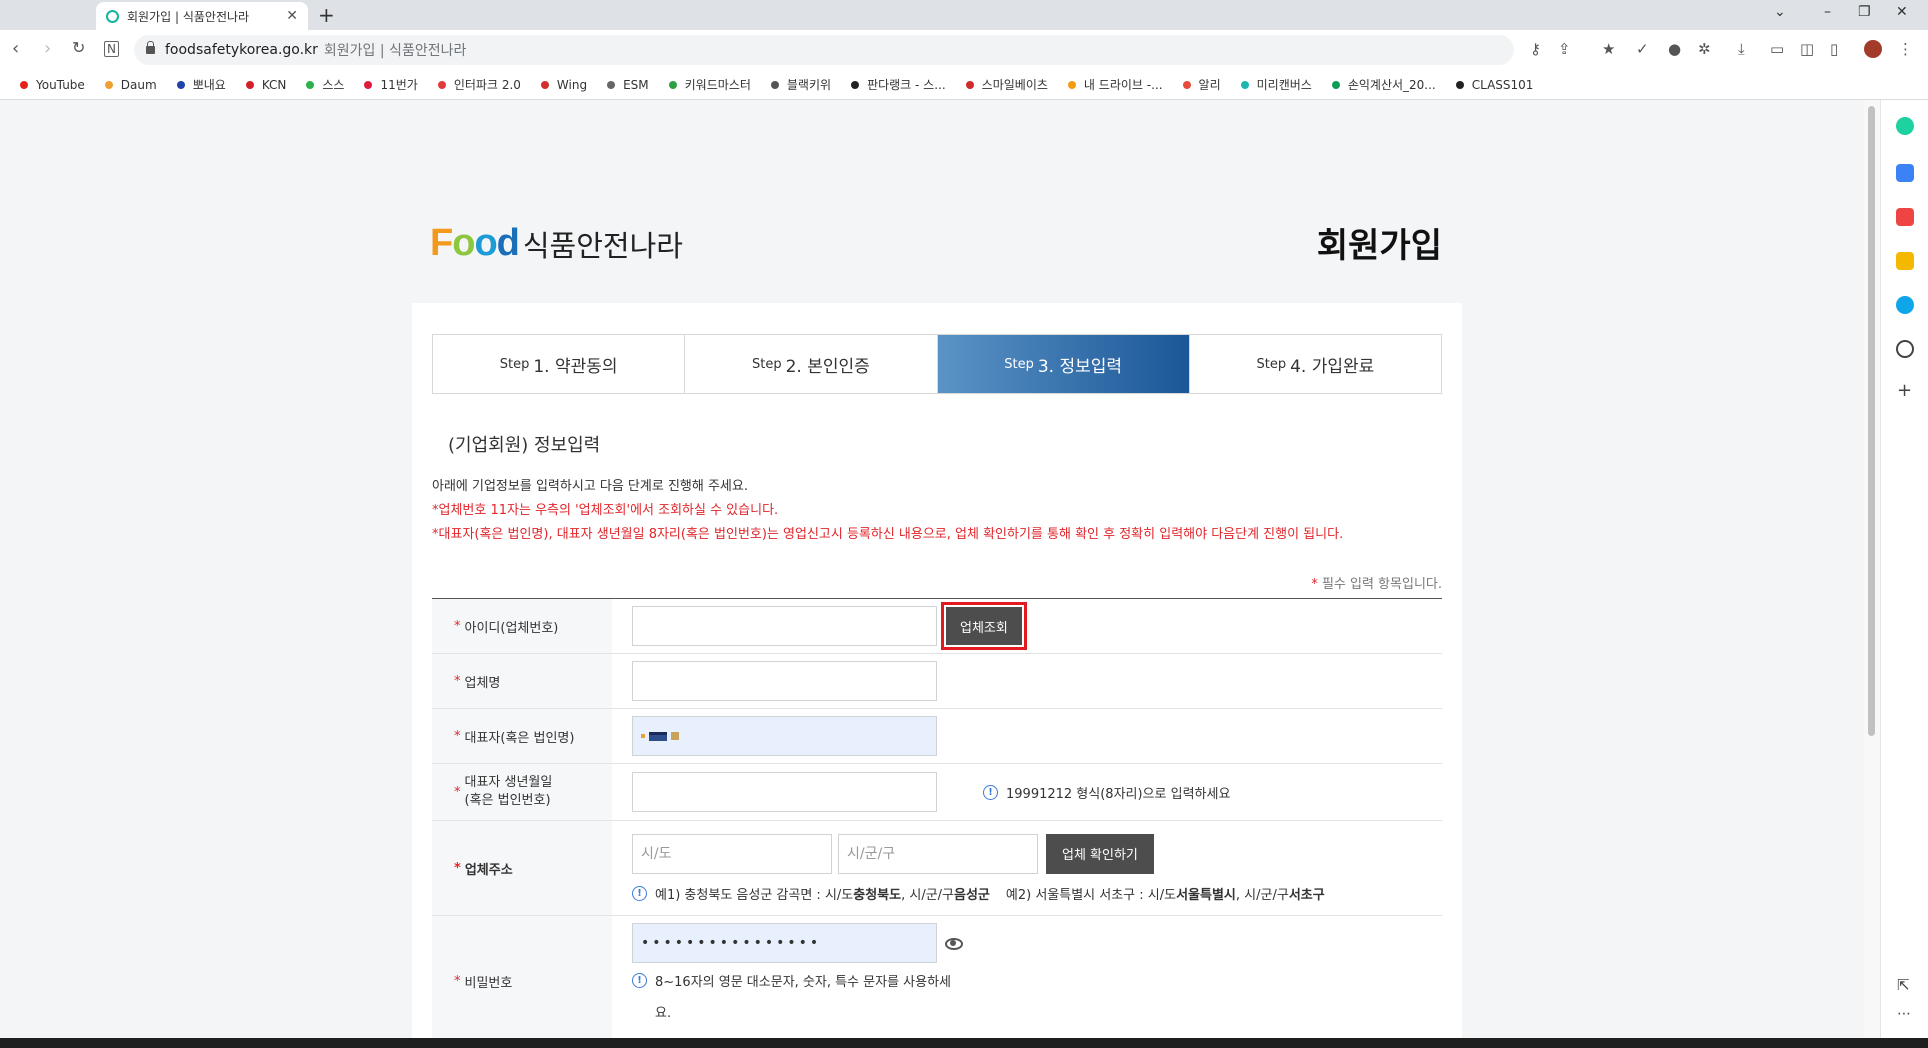 The image size is (1928, 1048). I want to click on bookmark-item: 미리캔버스, so click(1276, 84).